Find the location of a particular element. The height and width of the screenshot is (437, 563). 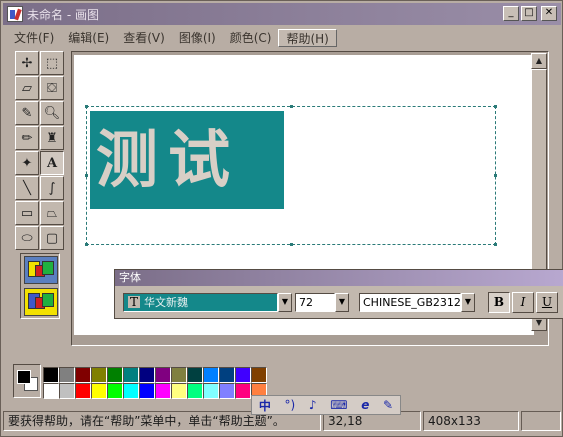

rounded-rect-icon: ▢ is located at coordinates (52, 238).